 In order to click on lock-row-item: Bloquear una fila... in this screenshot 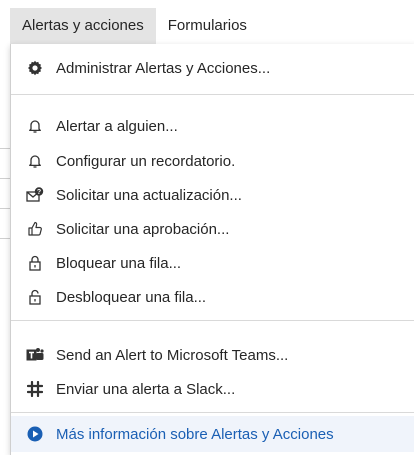, I will do `click(212, 263)`.